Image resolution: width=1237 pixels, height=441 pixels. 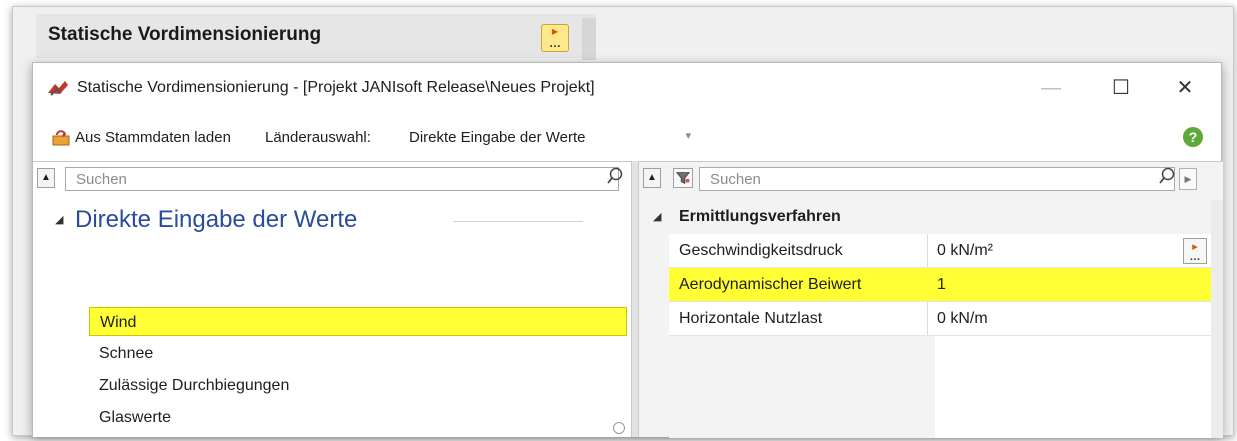 I want to click on property-value: 1, so click(x=941, y=285).